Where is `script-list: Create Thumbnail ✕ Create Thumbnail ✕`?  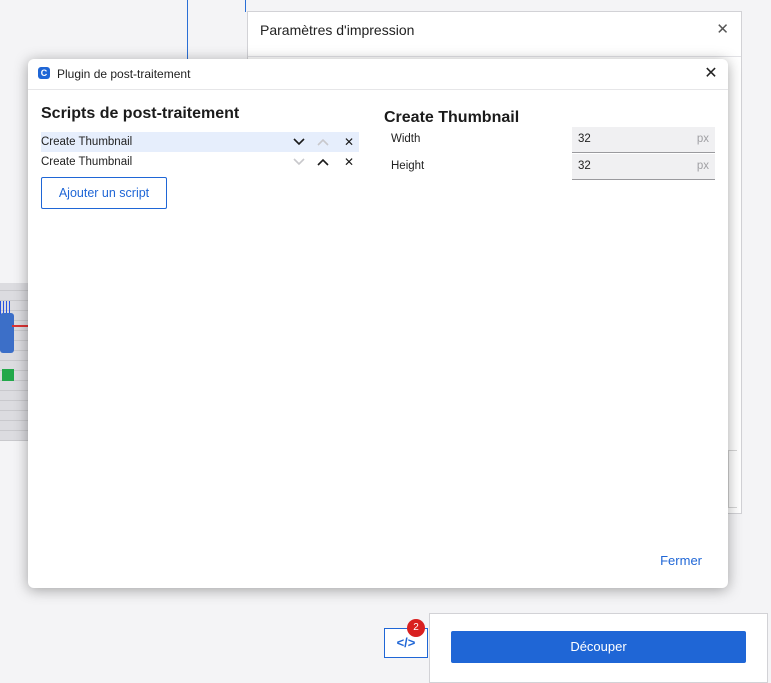
script-list: Create Thumbnail ✕ Create Thumbnail ✕ is located at coordinates (200, 152).